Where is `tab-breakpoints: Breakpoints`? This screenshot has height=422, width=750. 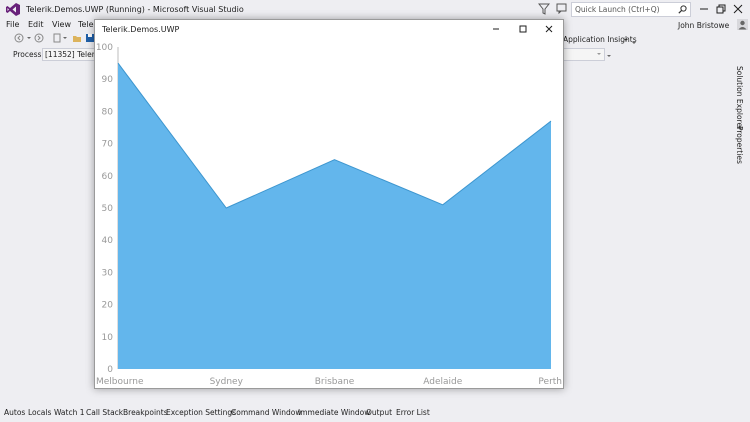 tab-breakpoints: Breakpoints is located at coordinates (145, 412).